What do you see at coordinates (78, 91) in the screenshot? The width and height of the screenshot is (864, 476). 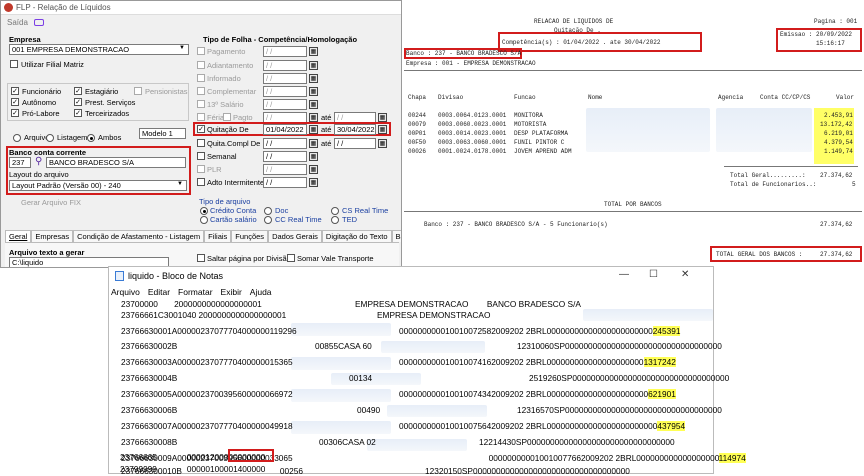 I see `estagiario-checkbox: ✓` at bounding box center [78, 91].